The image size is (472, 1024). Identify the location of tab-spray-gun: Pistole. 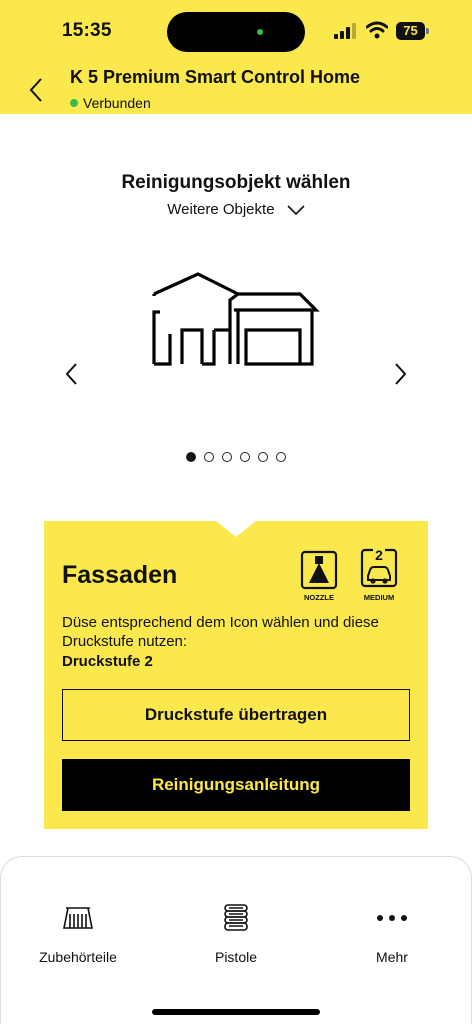
(236, 934).